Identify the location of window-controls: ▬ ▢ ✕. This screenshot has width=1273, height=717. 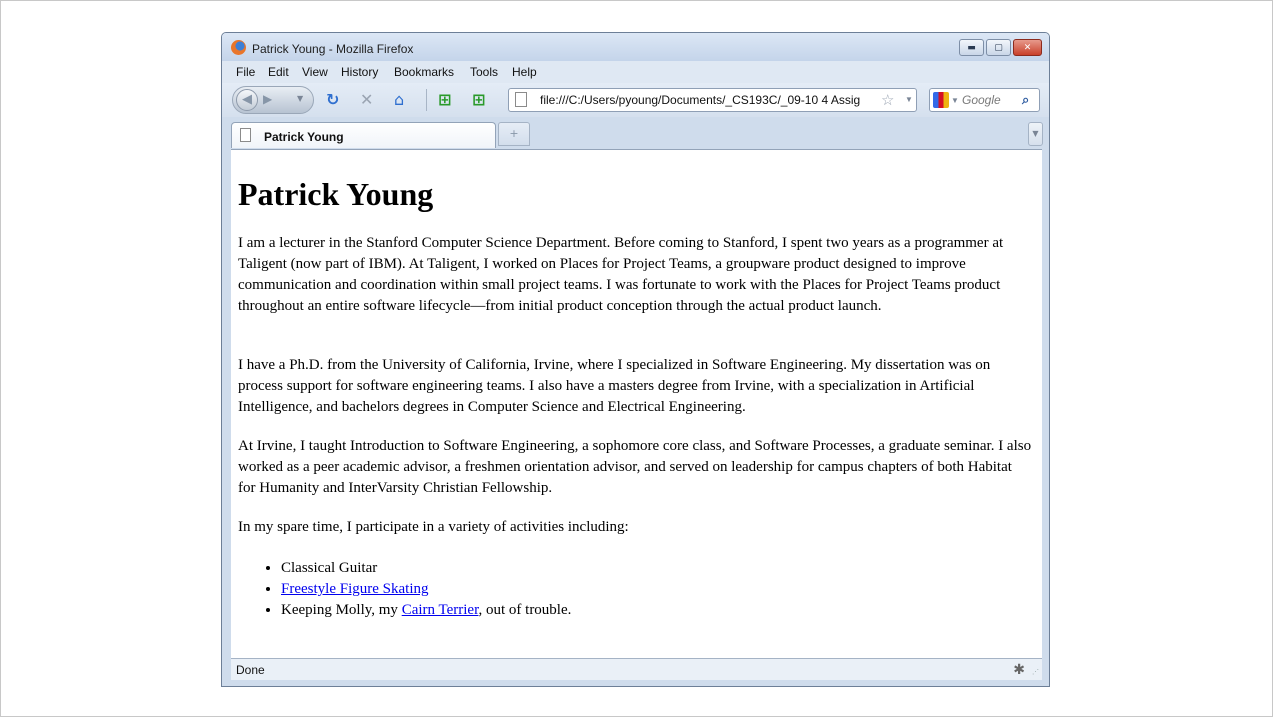
(1000, 47).